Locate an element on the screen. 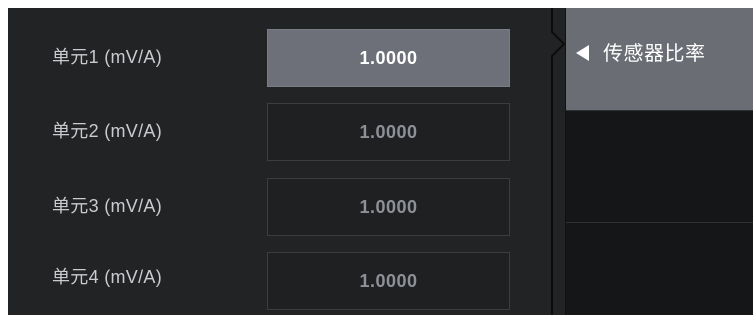  panel-connector is located at coordinates (557, 161).